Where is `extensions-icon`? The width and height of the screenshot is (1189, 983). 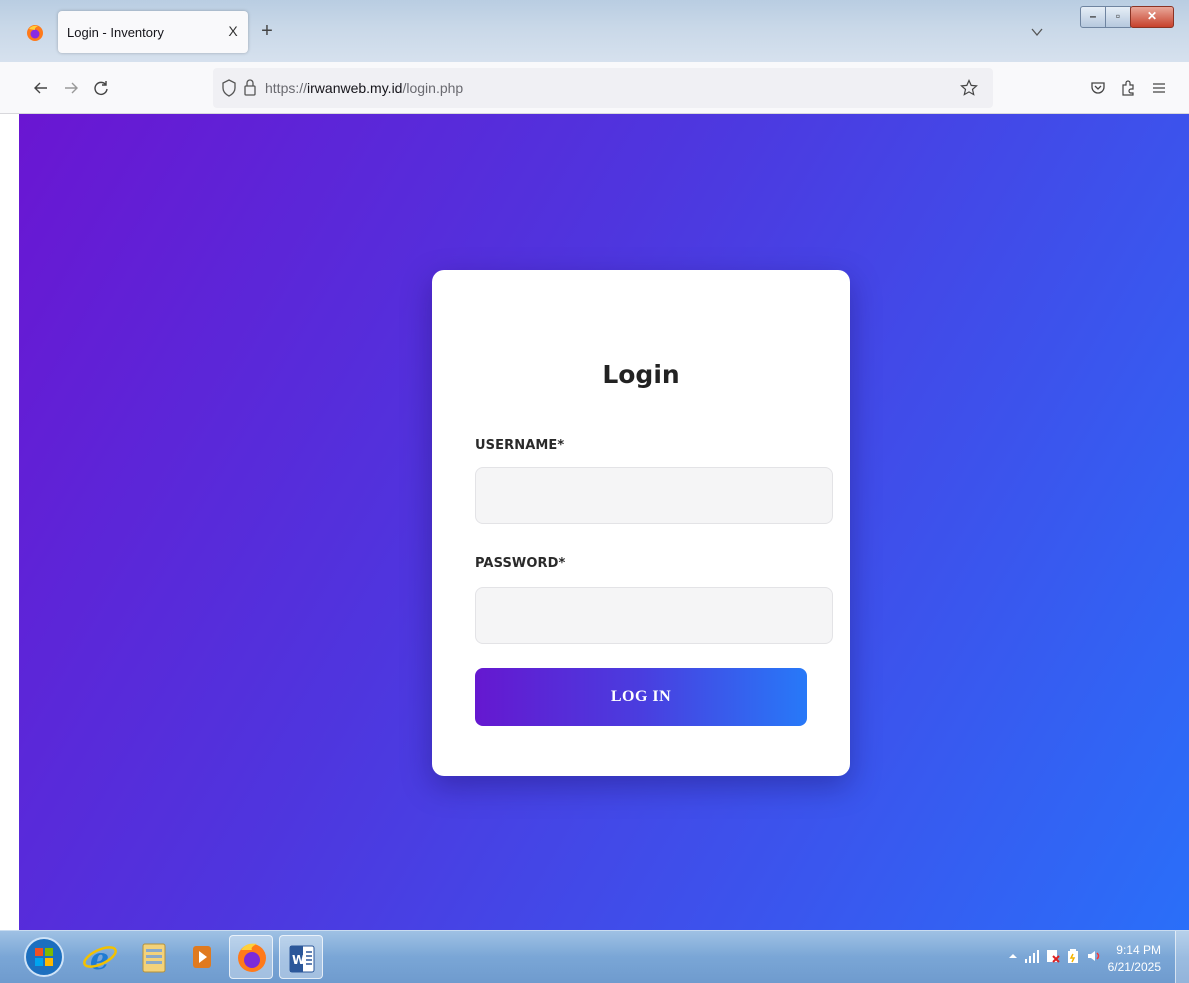 extensions-icon is located at coordinates (1128, 88).